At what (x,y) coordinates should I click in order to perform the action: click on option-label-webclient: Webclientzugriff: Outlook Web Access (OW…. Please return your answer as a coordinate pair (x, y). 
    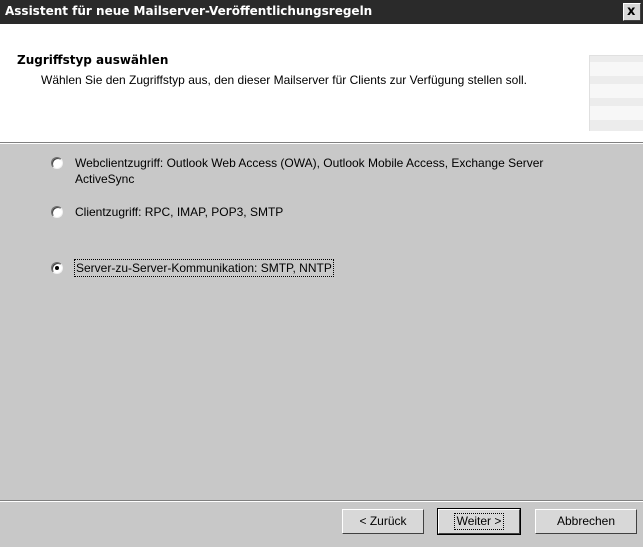
    Looking at the image, I should click on (340, 171).